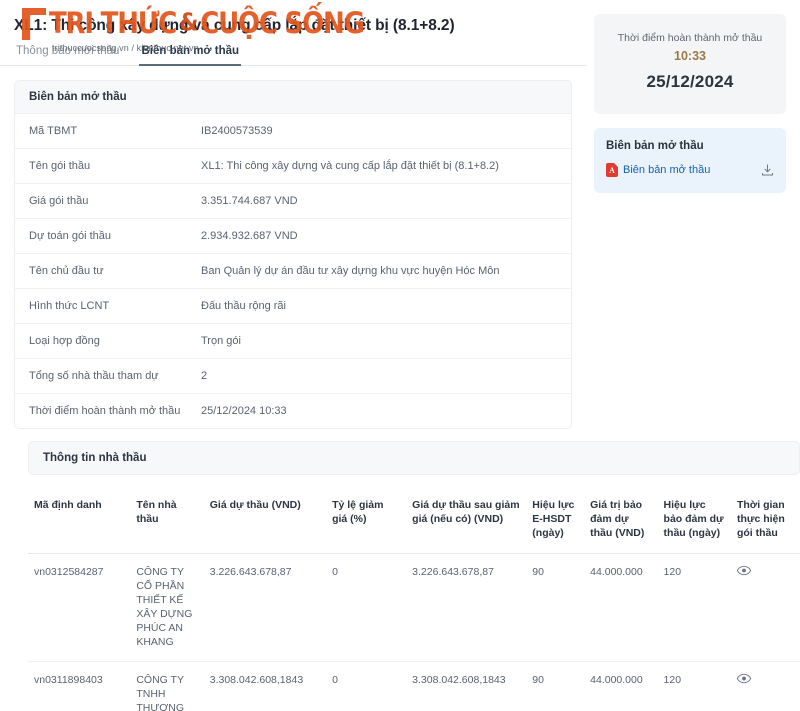 This screenshot has height=711, width=800. What do you see at coordinates (244, 411) in the screenshot?
I see `info-value: 25/12/2024 10:33` at bounding box center [244, 411].